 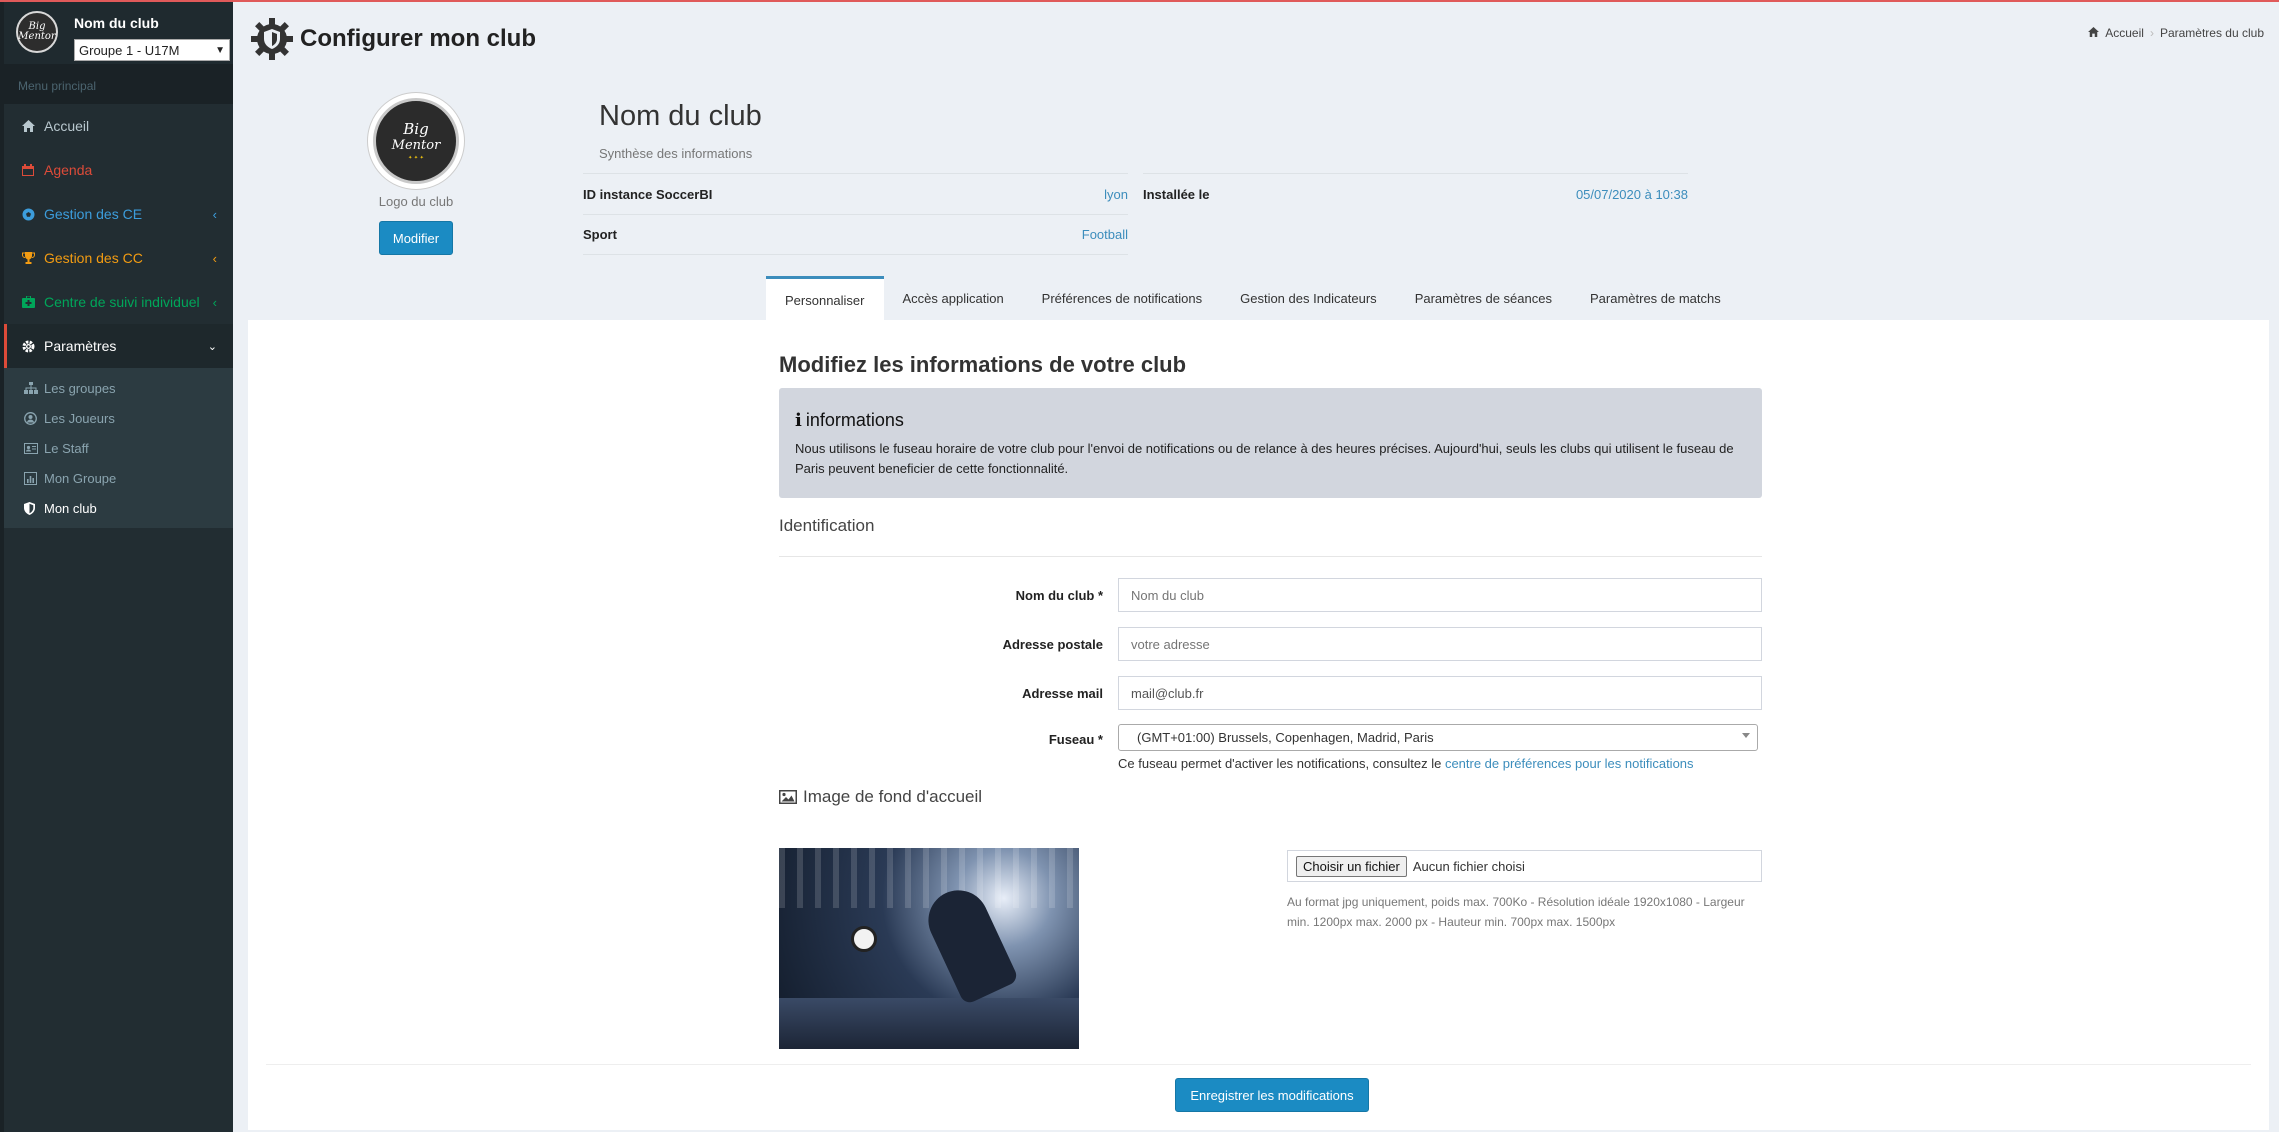 I want to click on shield-icon, so click(x=34, y=508).